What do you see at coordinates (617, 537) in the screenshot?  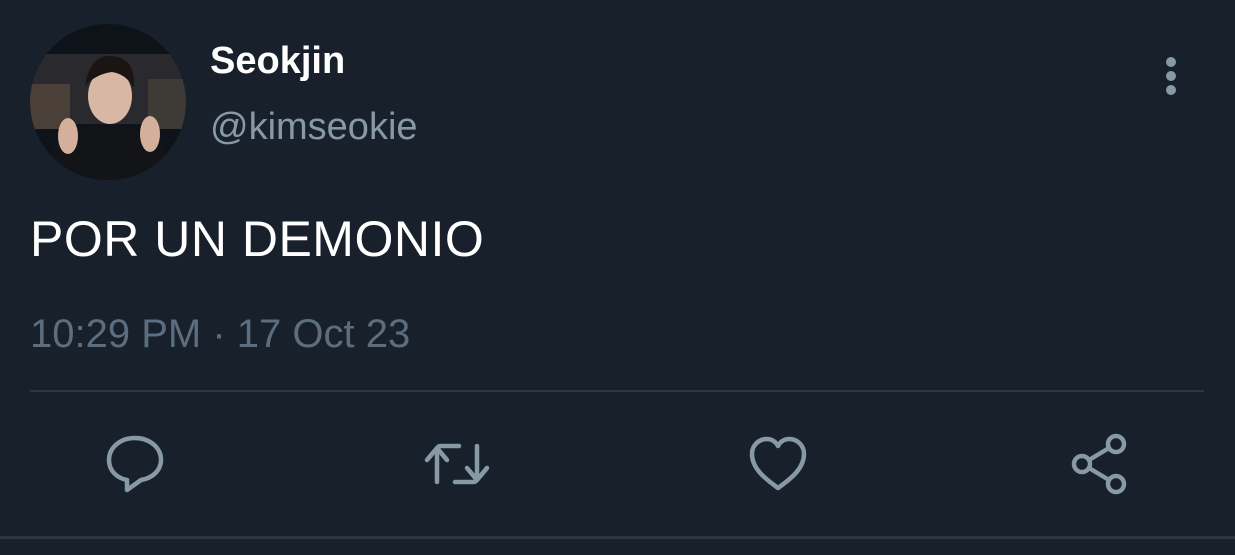 I see `bottom-divider` at bounding box center [617, 537].